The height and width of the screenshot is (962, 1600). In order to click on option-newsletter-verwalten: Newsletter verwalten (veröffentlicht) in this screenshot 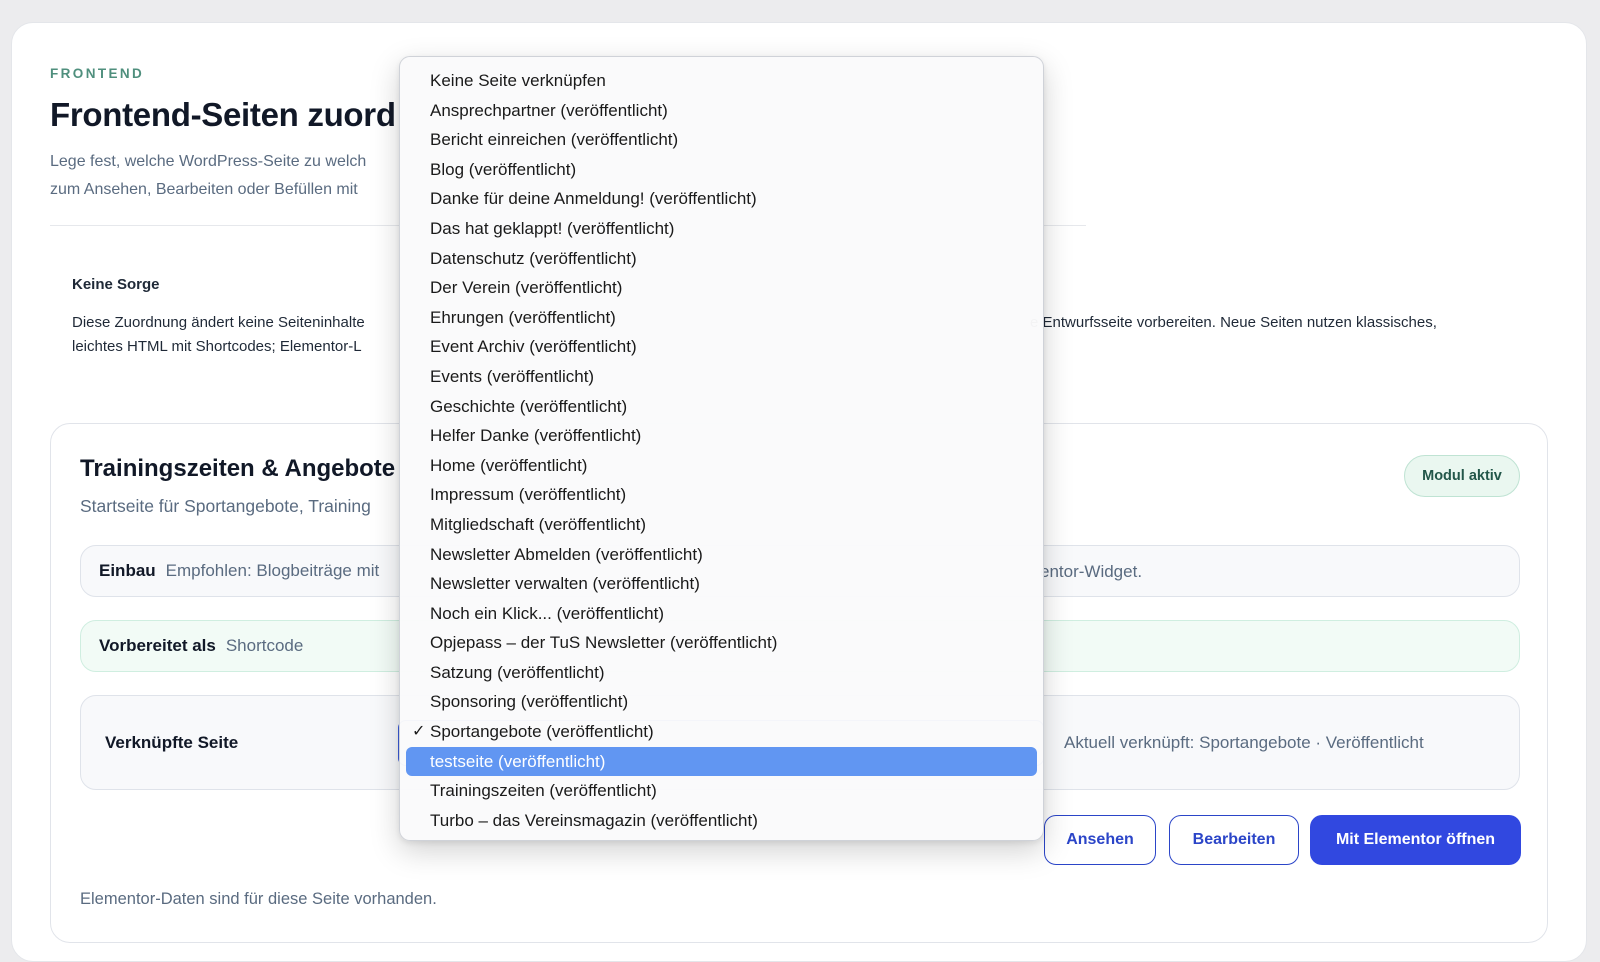, I will do `click(721, 584)`.